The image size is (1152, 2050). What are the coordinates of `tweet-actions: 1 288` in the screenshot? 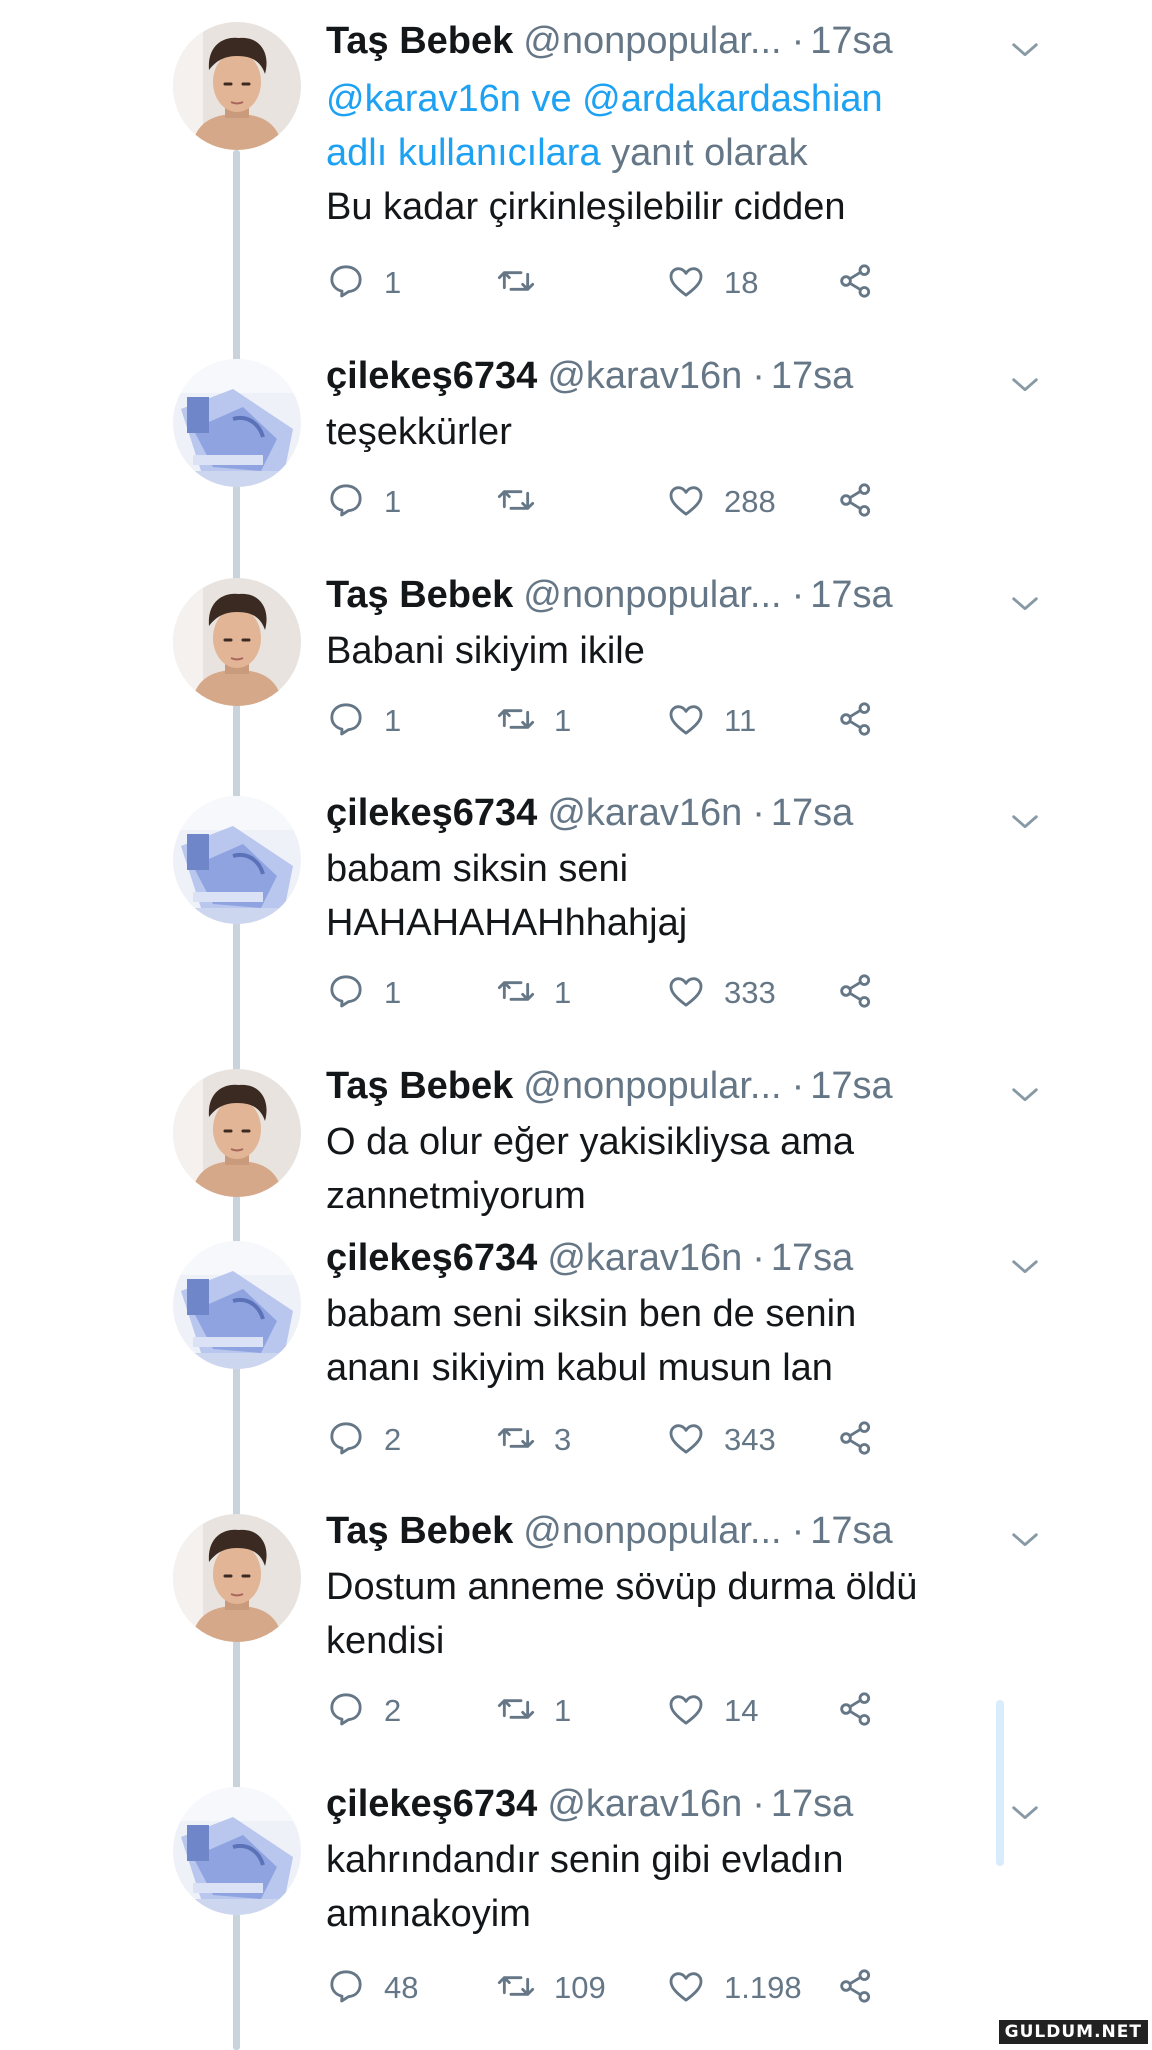 It's located at (606, 502).